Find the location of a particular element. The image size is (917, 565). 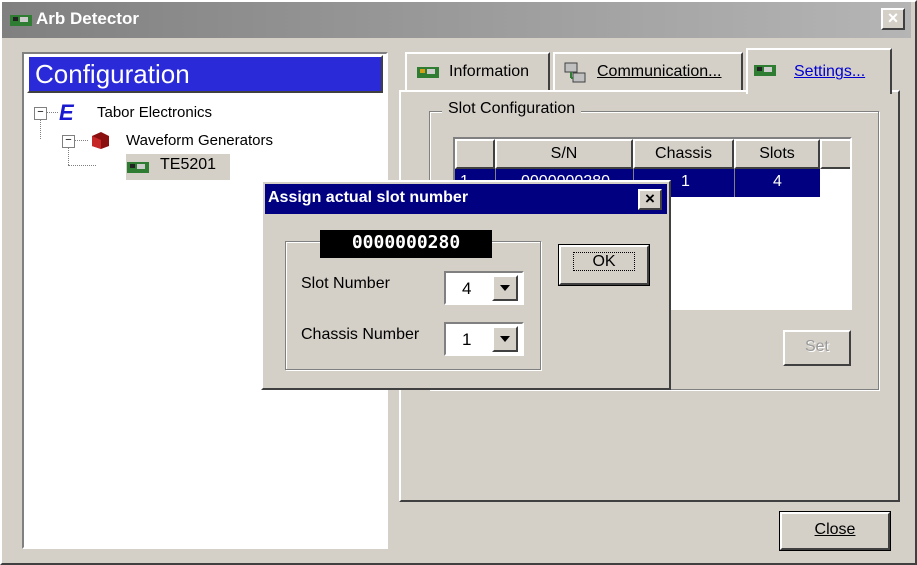

slot-number-value: 4 is located at coordinates (467, 288).